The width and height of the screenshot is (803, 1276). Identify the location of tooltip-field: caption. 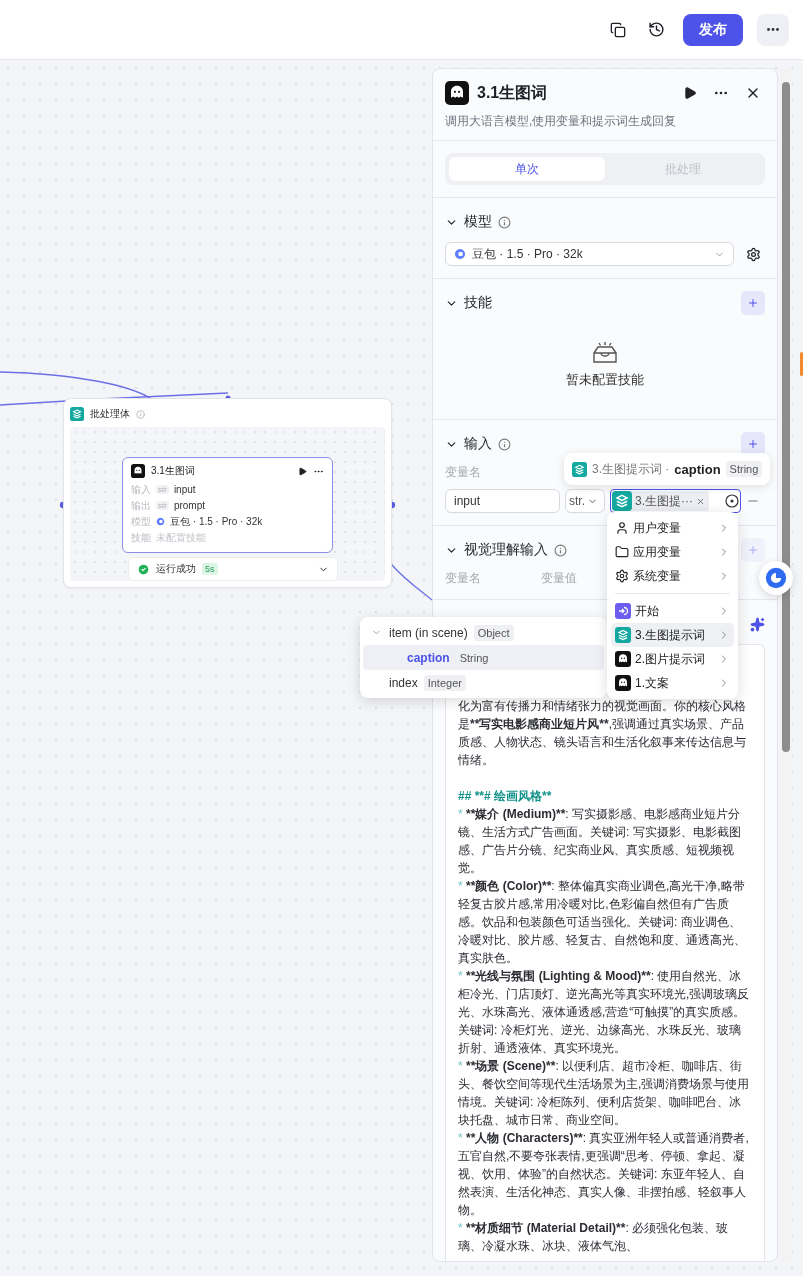
(697, 469).